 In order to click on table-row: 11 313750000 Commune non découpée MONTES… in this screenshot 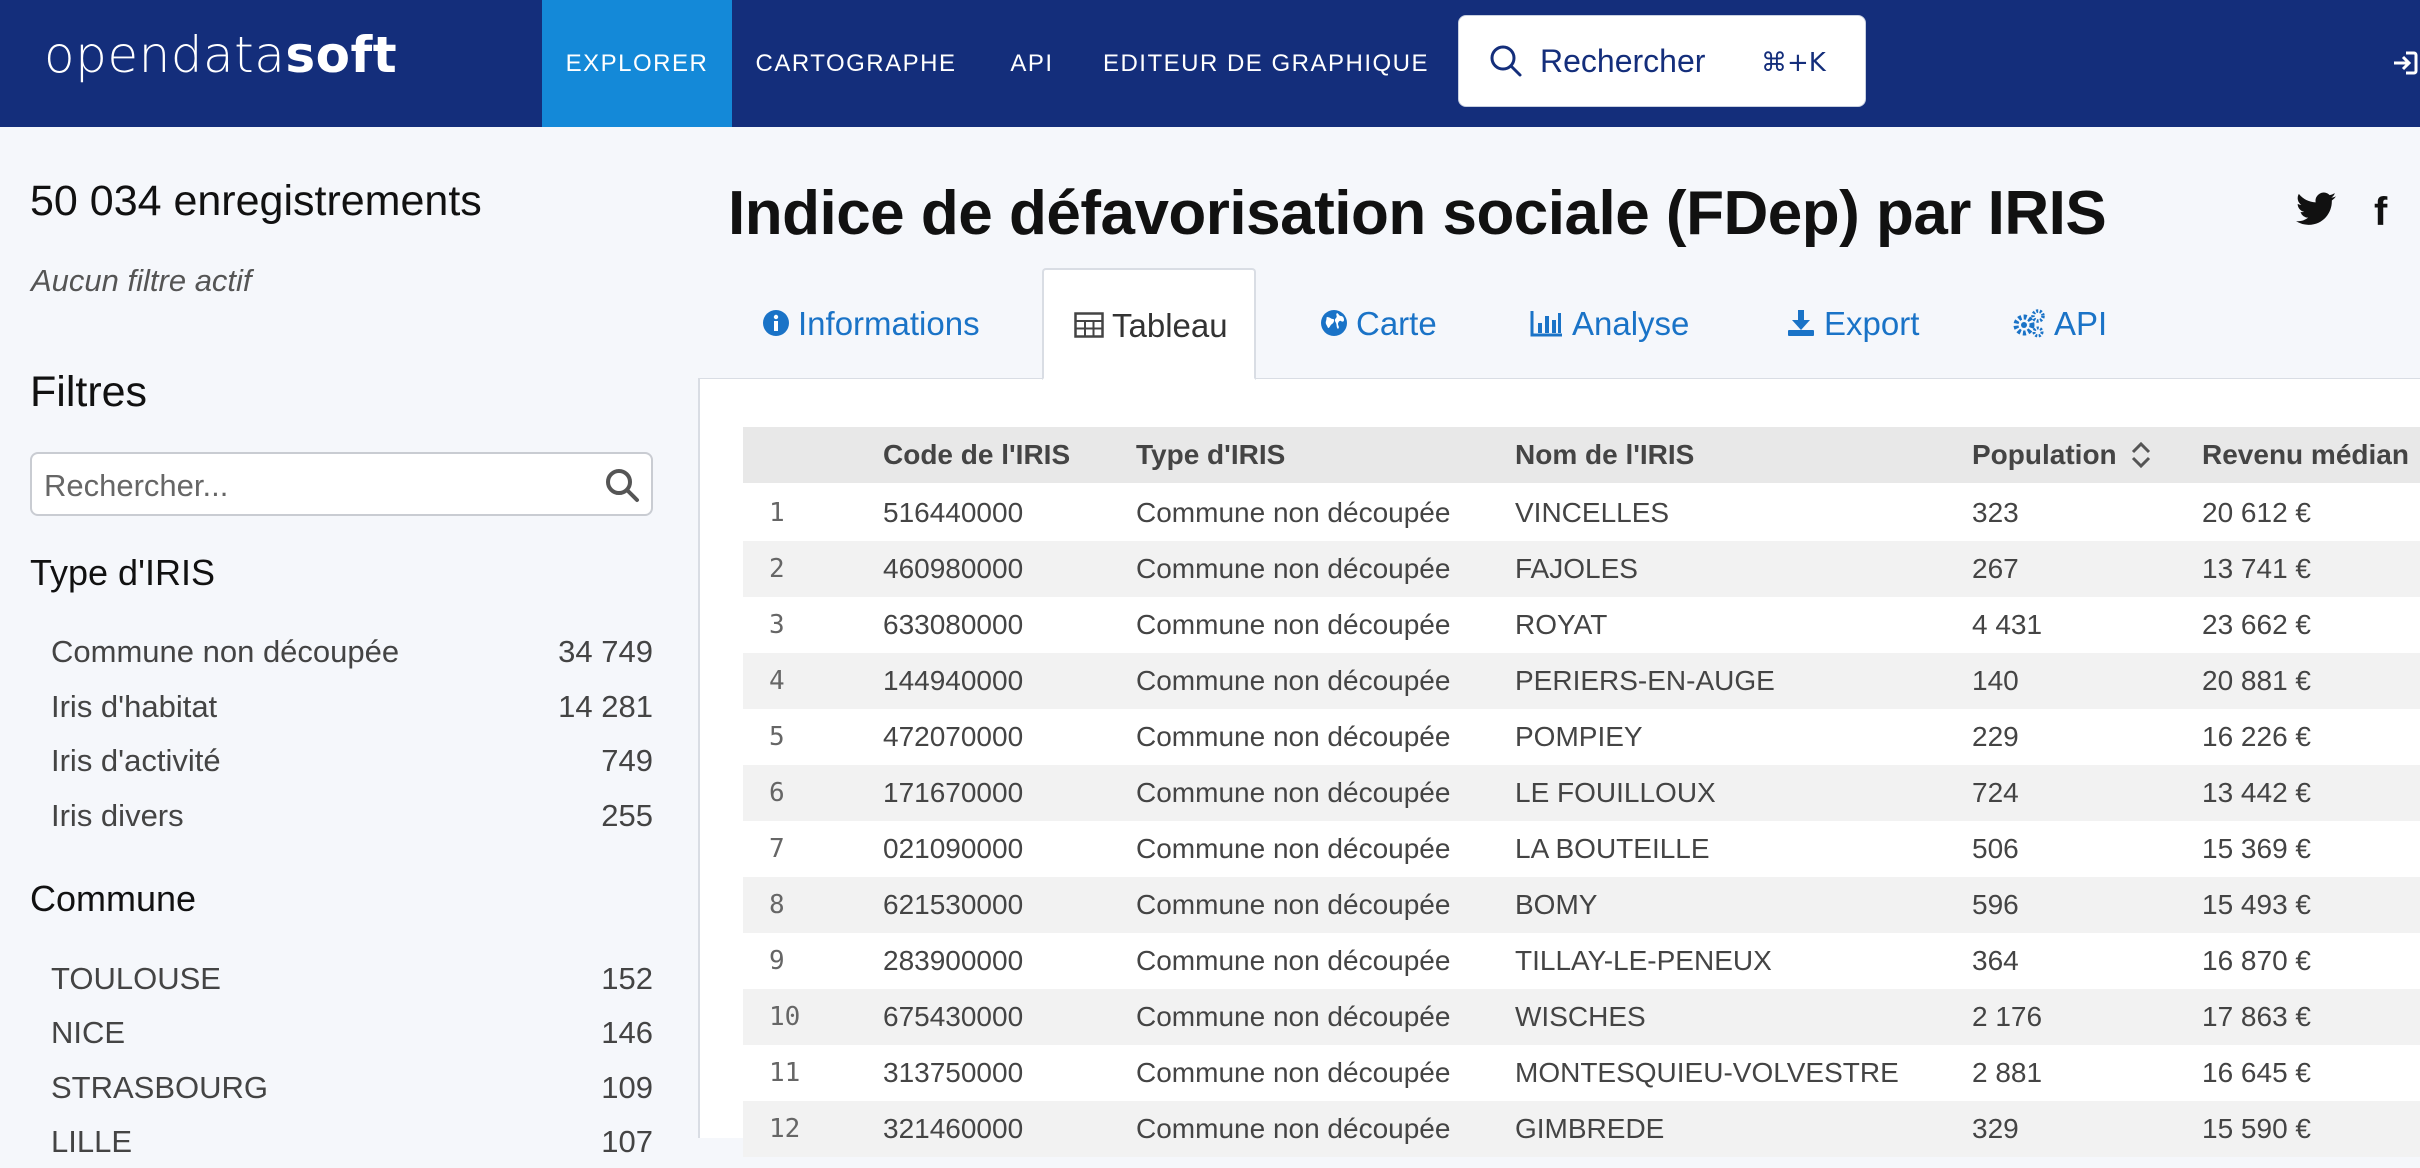, I will do `click(1581, 1073)`.